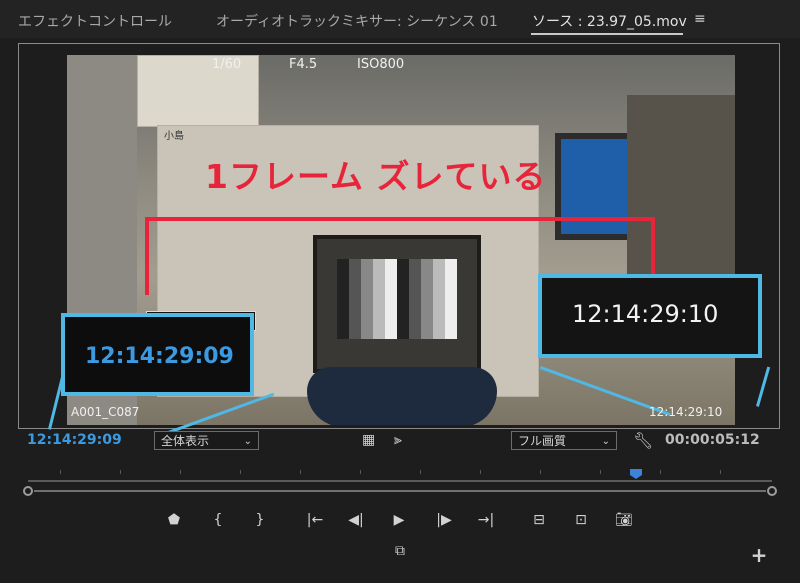  What do you see at coordinates (398, 440) in the screenshot?
I see `audio-waveform-icon: ⫸` at bounding box center [398, 440].